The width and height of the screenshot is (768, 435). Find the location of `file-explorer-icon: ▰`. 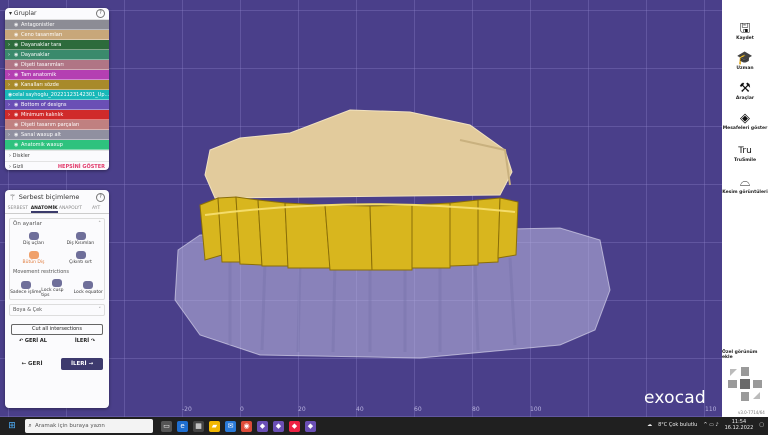

file-explorer-icon: ▰ is located at coordinates (214, 426).